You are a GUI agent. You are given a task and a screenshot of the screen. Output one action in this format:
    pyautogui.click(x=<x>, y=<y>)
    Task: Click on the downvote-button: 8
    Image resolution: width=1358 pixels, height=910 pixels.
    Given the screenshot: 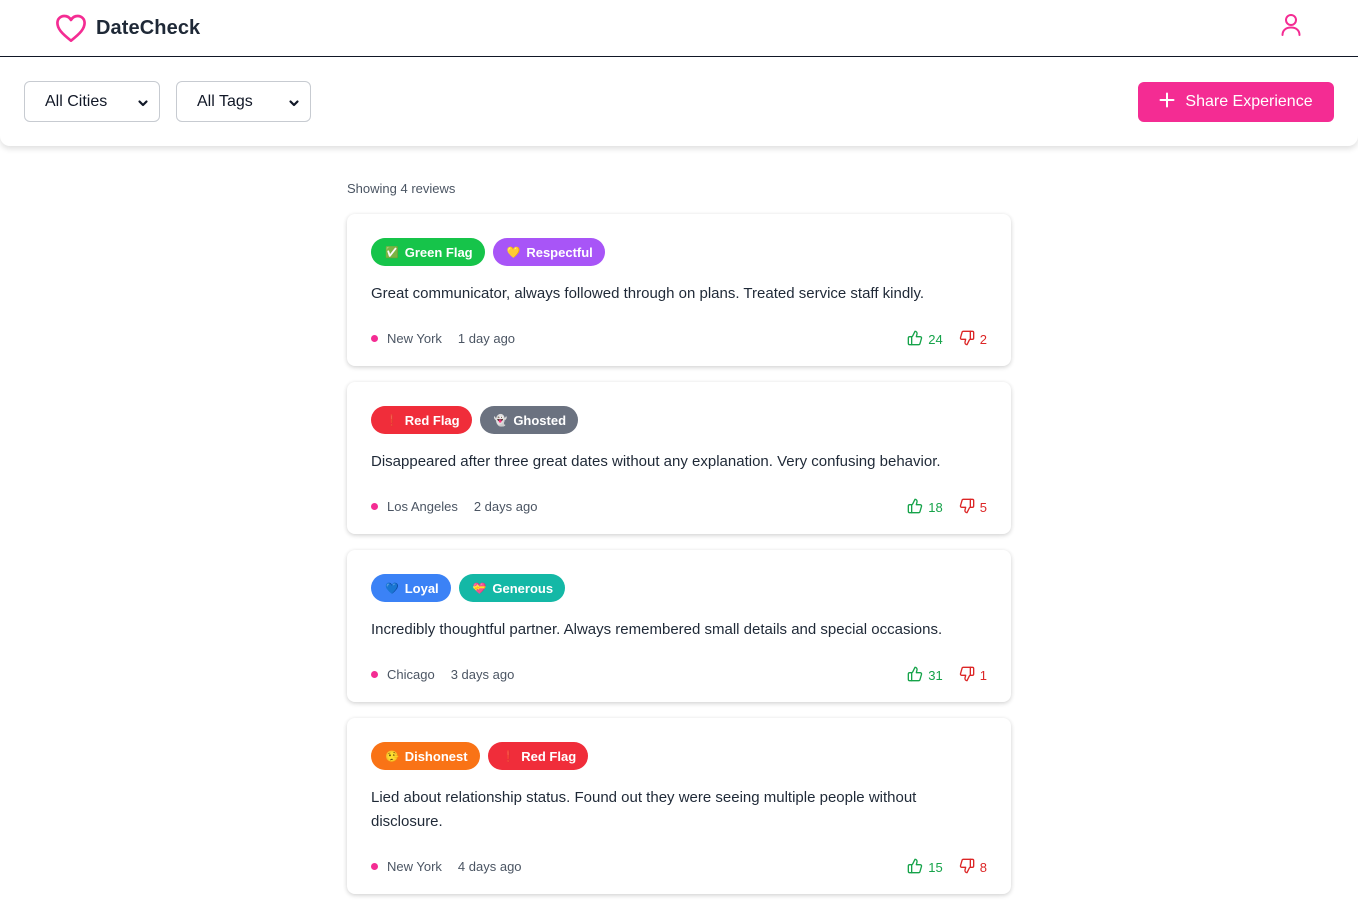 What is the action you would take?
    pyautogui.click(x=973, y=867)
    